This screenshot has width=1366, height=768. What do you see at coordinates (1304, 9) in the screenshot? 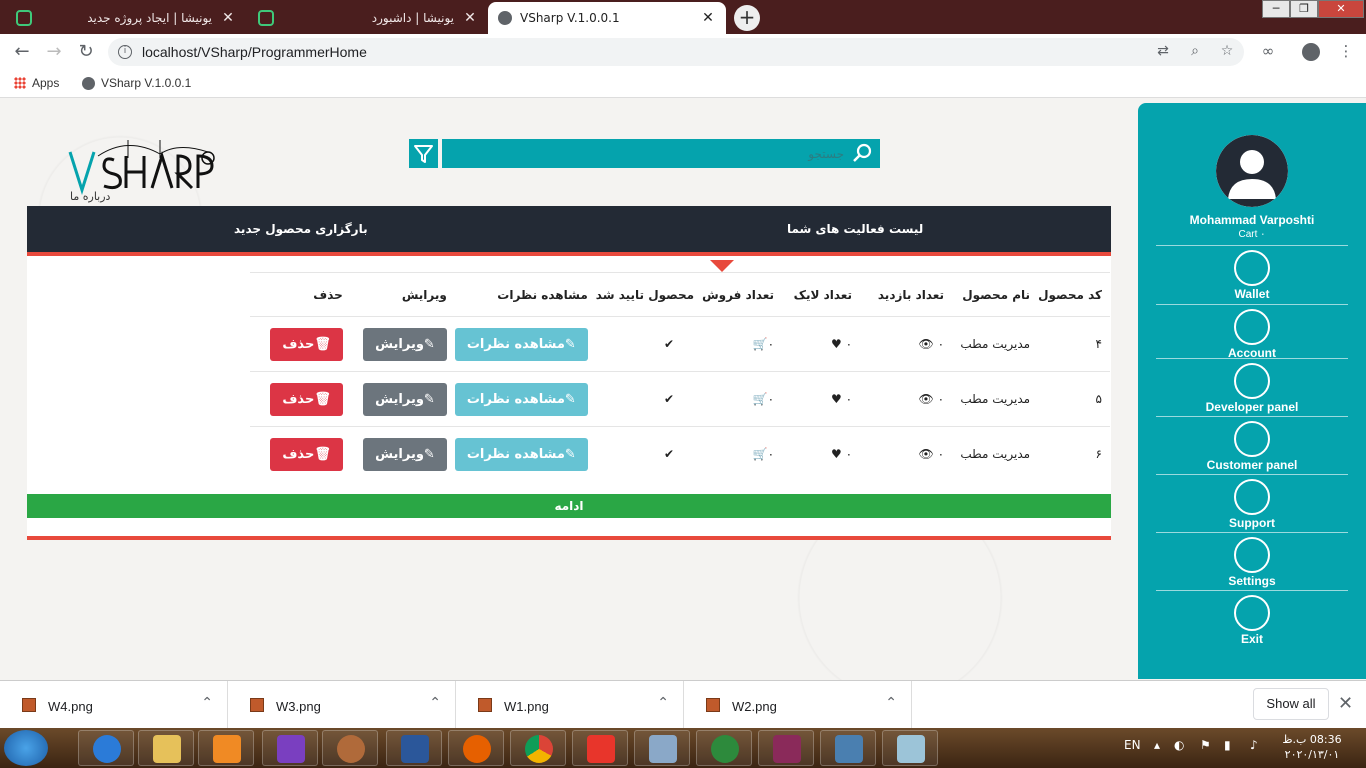
I see `restore-button: ❐` at bounding box center [1304, 9].